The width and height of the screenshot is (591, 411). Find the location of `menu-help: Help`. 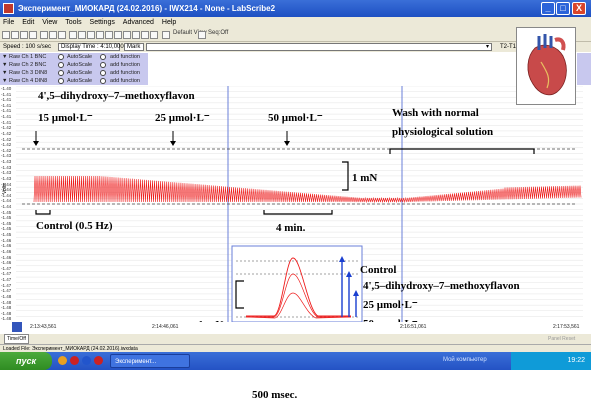

menu-help: Help is located at coordinates (169, 23).